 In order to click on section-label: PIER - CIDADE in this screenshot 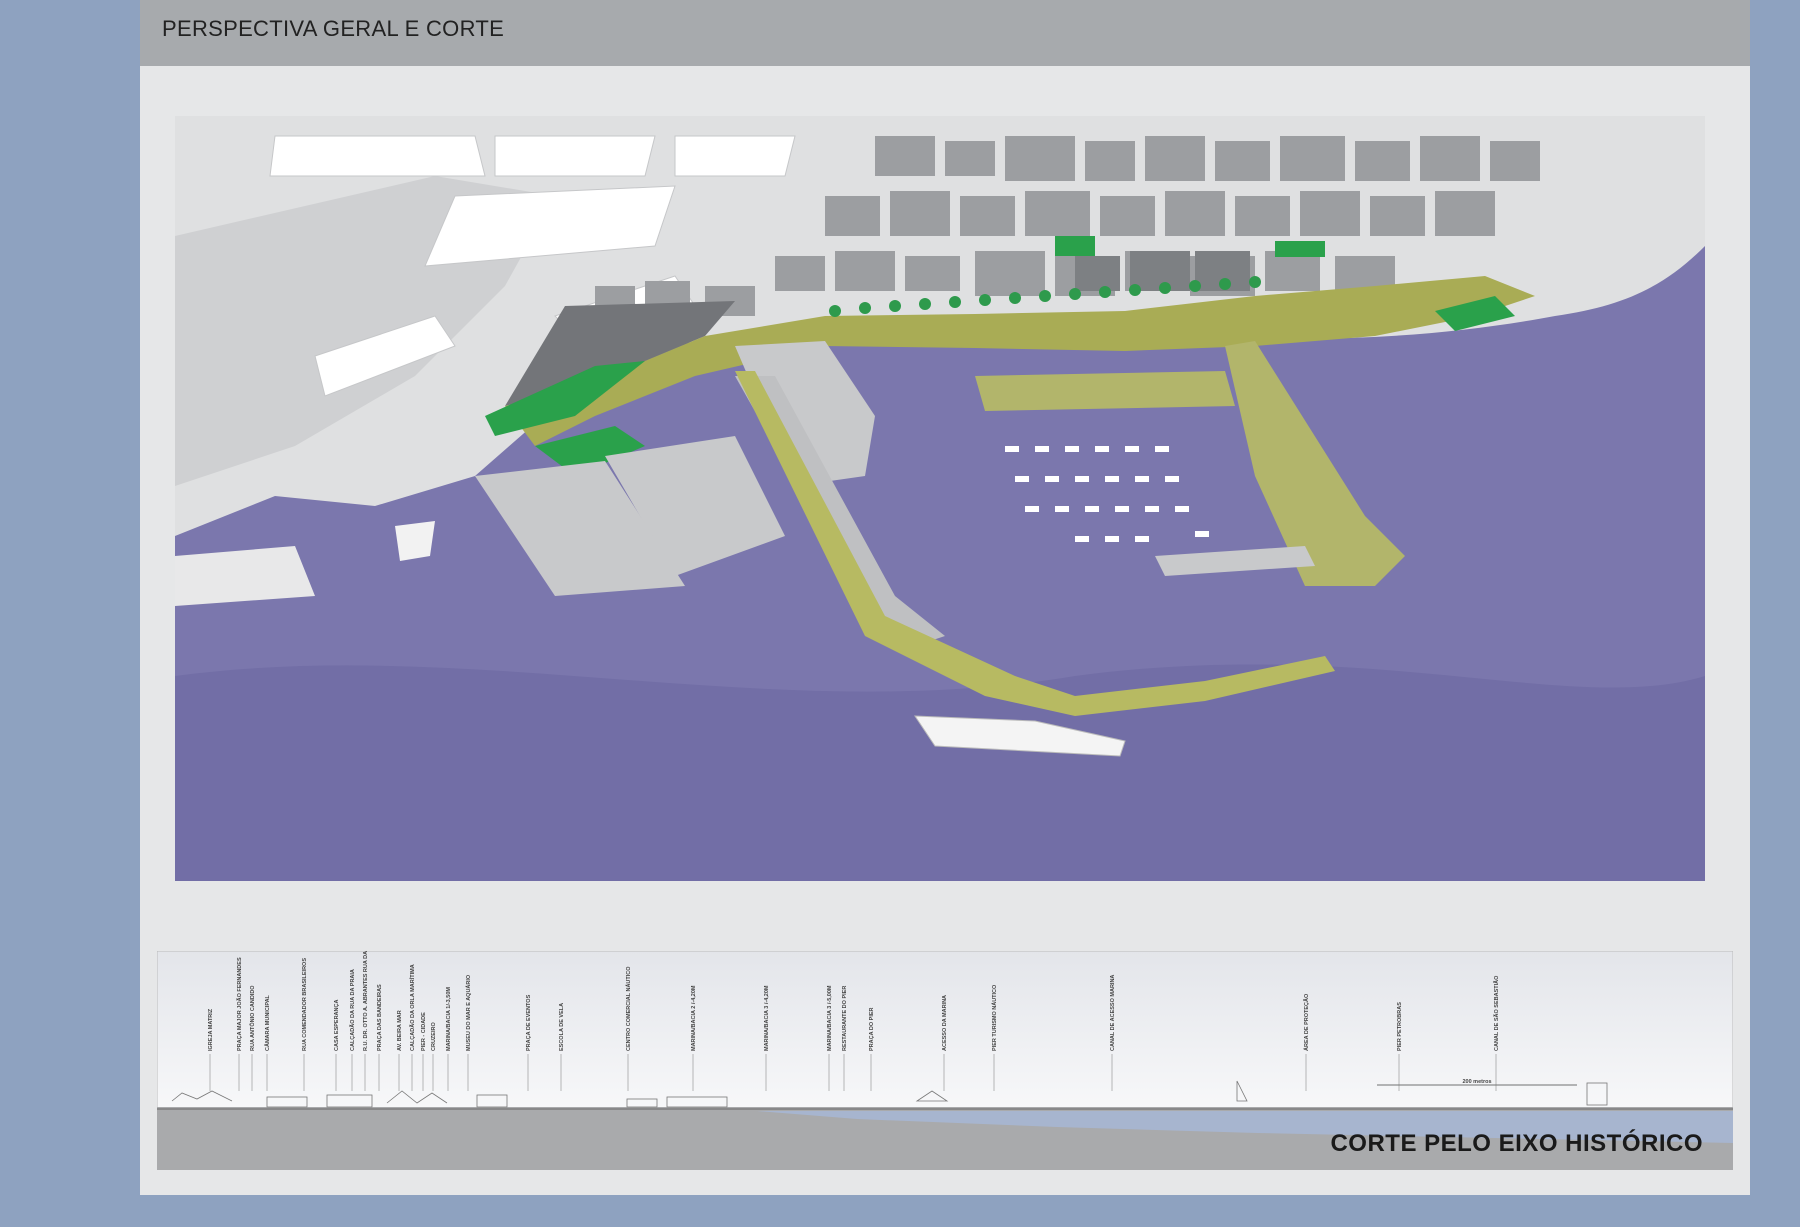, I will do `click(424, 1031)`.